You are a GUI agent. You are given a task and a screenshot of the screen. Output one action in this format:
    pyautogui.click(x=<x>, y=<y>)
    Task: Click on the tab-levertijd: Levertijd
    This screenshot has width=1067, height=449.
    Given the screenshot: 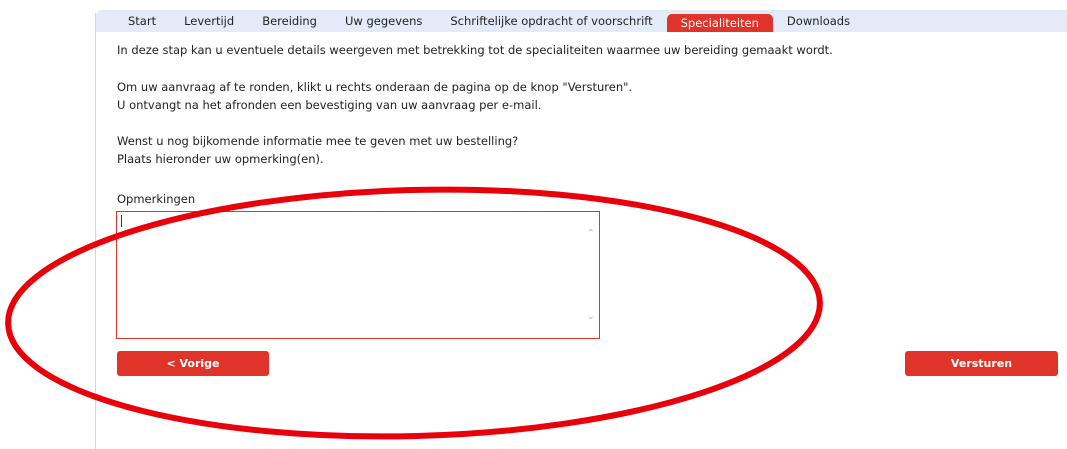 What is the action you would take?
    pyautogui.click(x=209, y=21)
    